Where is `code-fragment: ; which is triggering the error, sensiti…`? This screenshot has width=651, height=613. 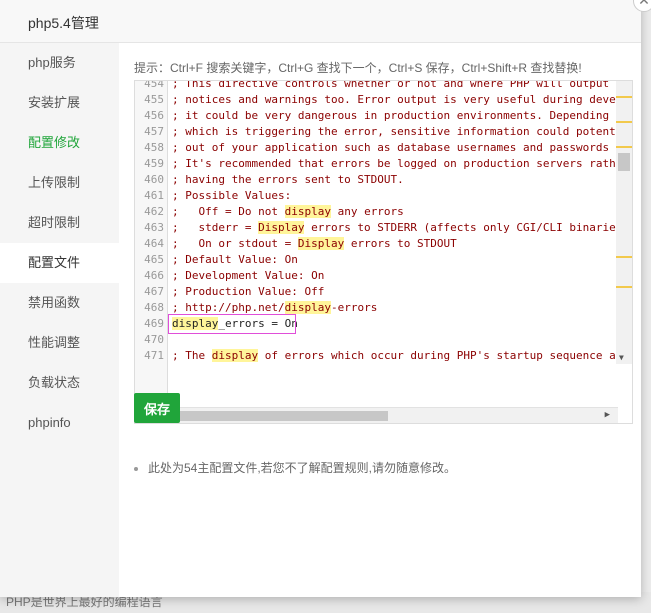 code-fragment: ; which is triggering the error, sensiti… is located at coordinates (402, 131).